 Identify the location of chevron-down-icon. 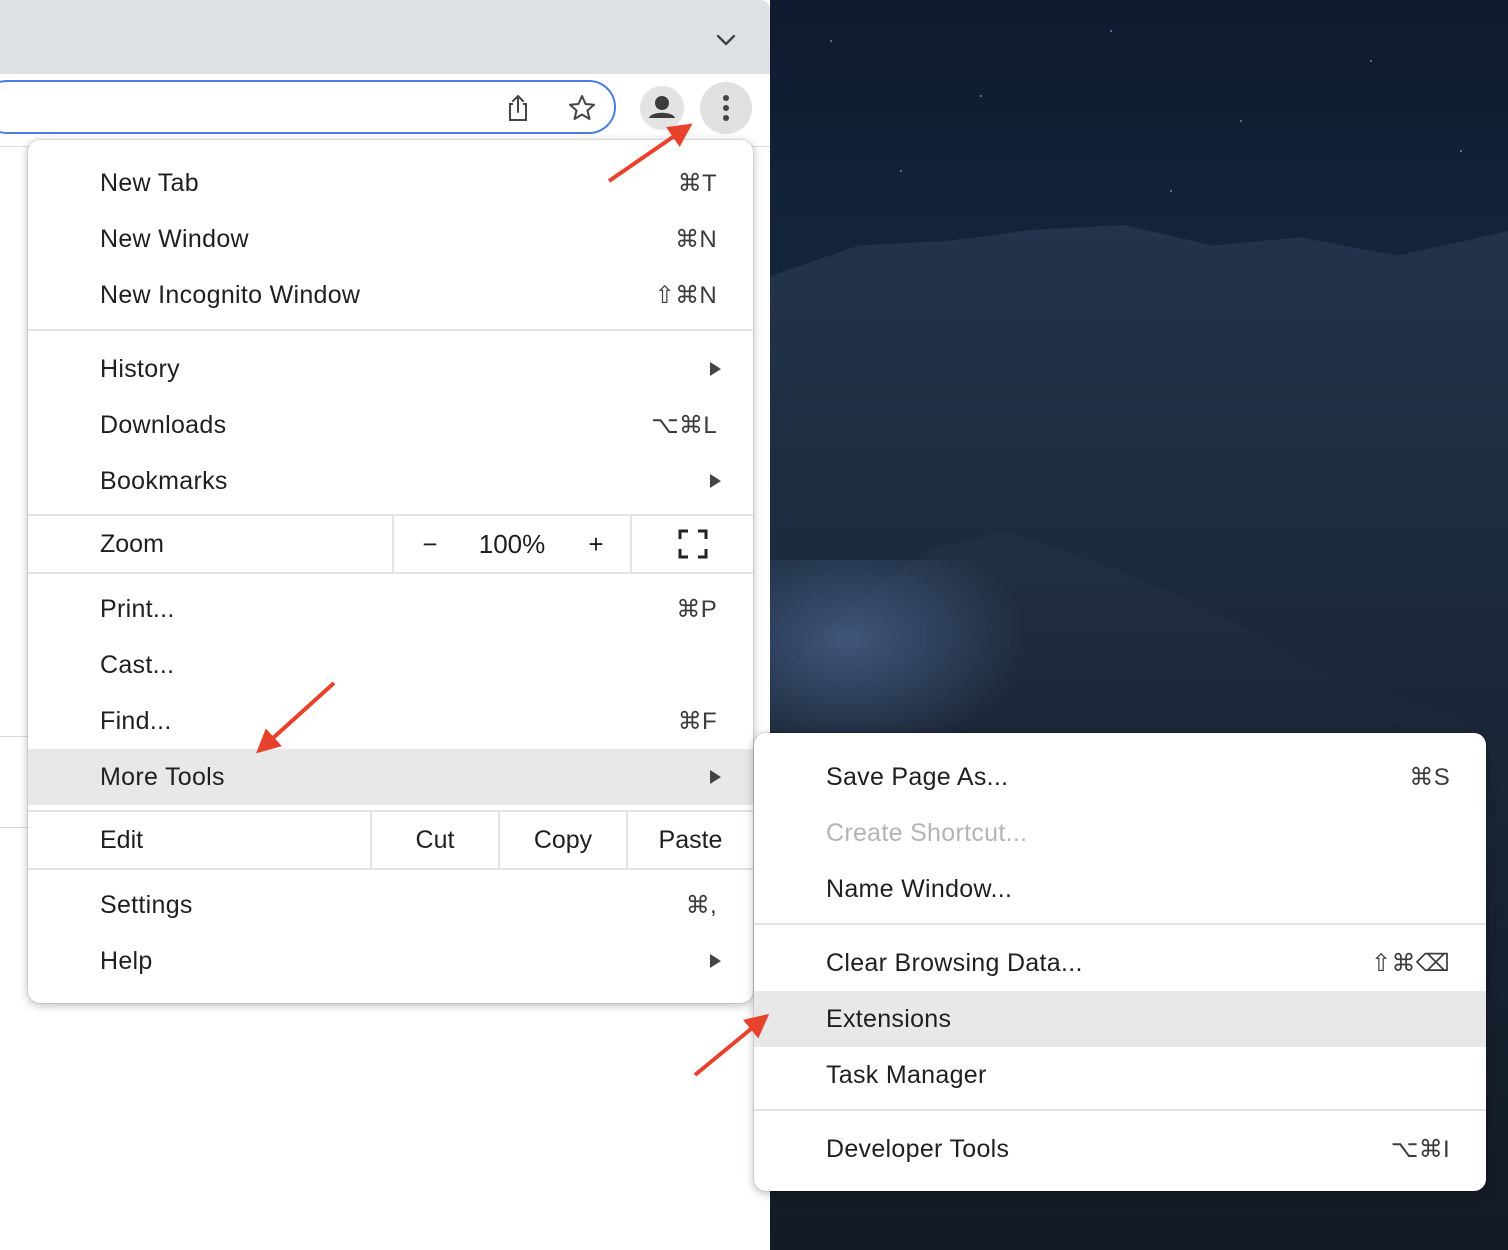
(726, 40).